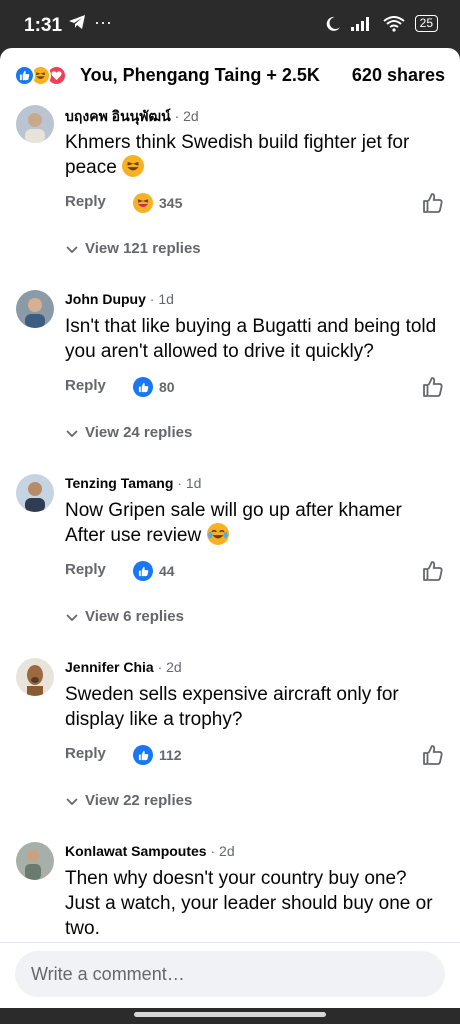 The image size is (460, 1024). I want to click on home-indicator, so click(230, 1014).